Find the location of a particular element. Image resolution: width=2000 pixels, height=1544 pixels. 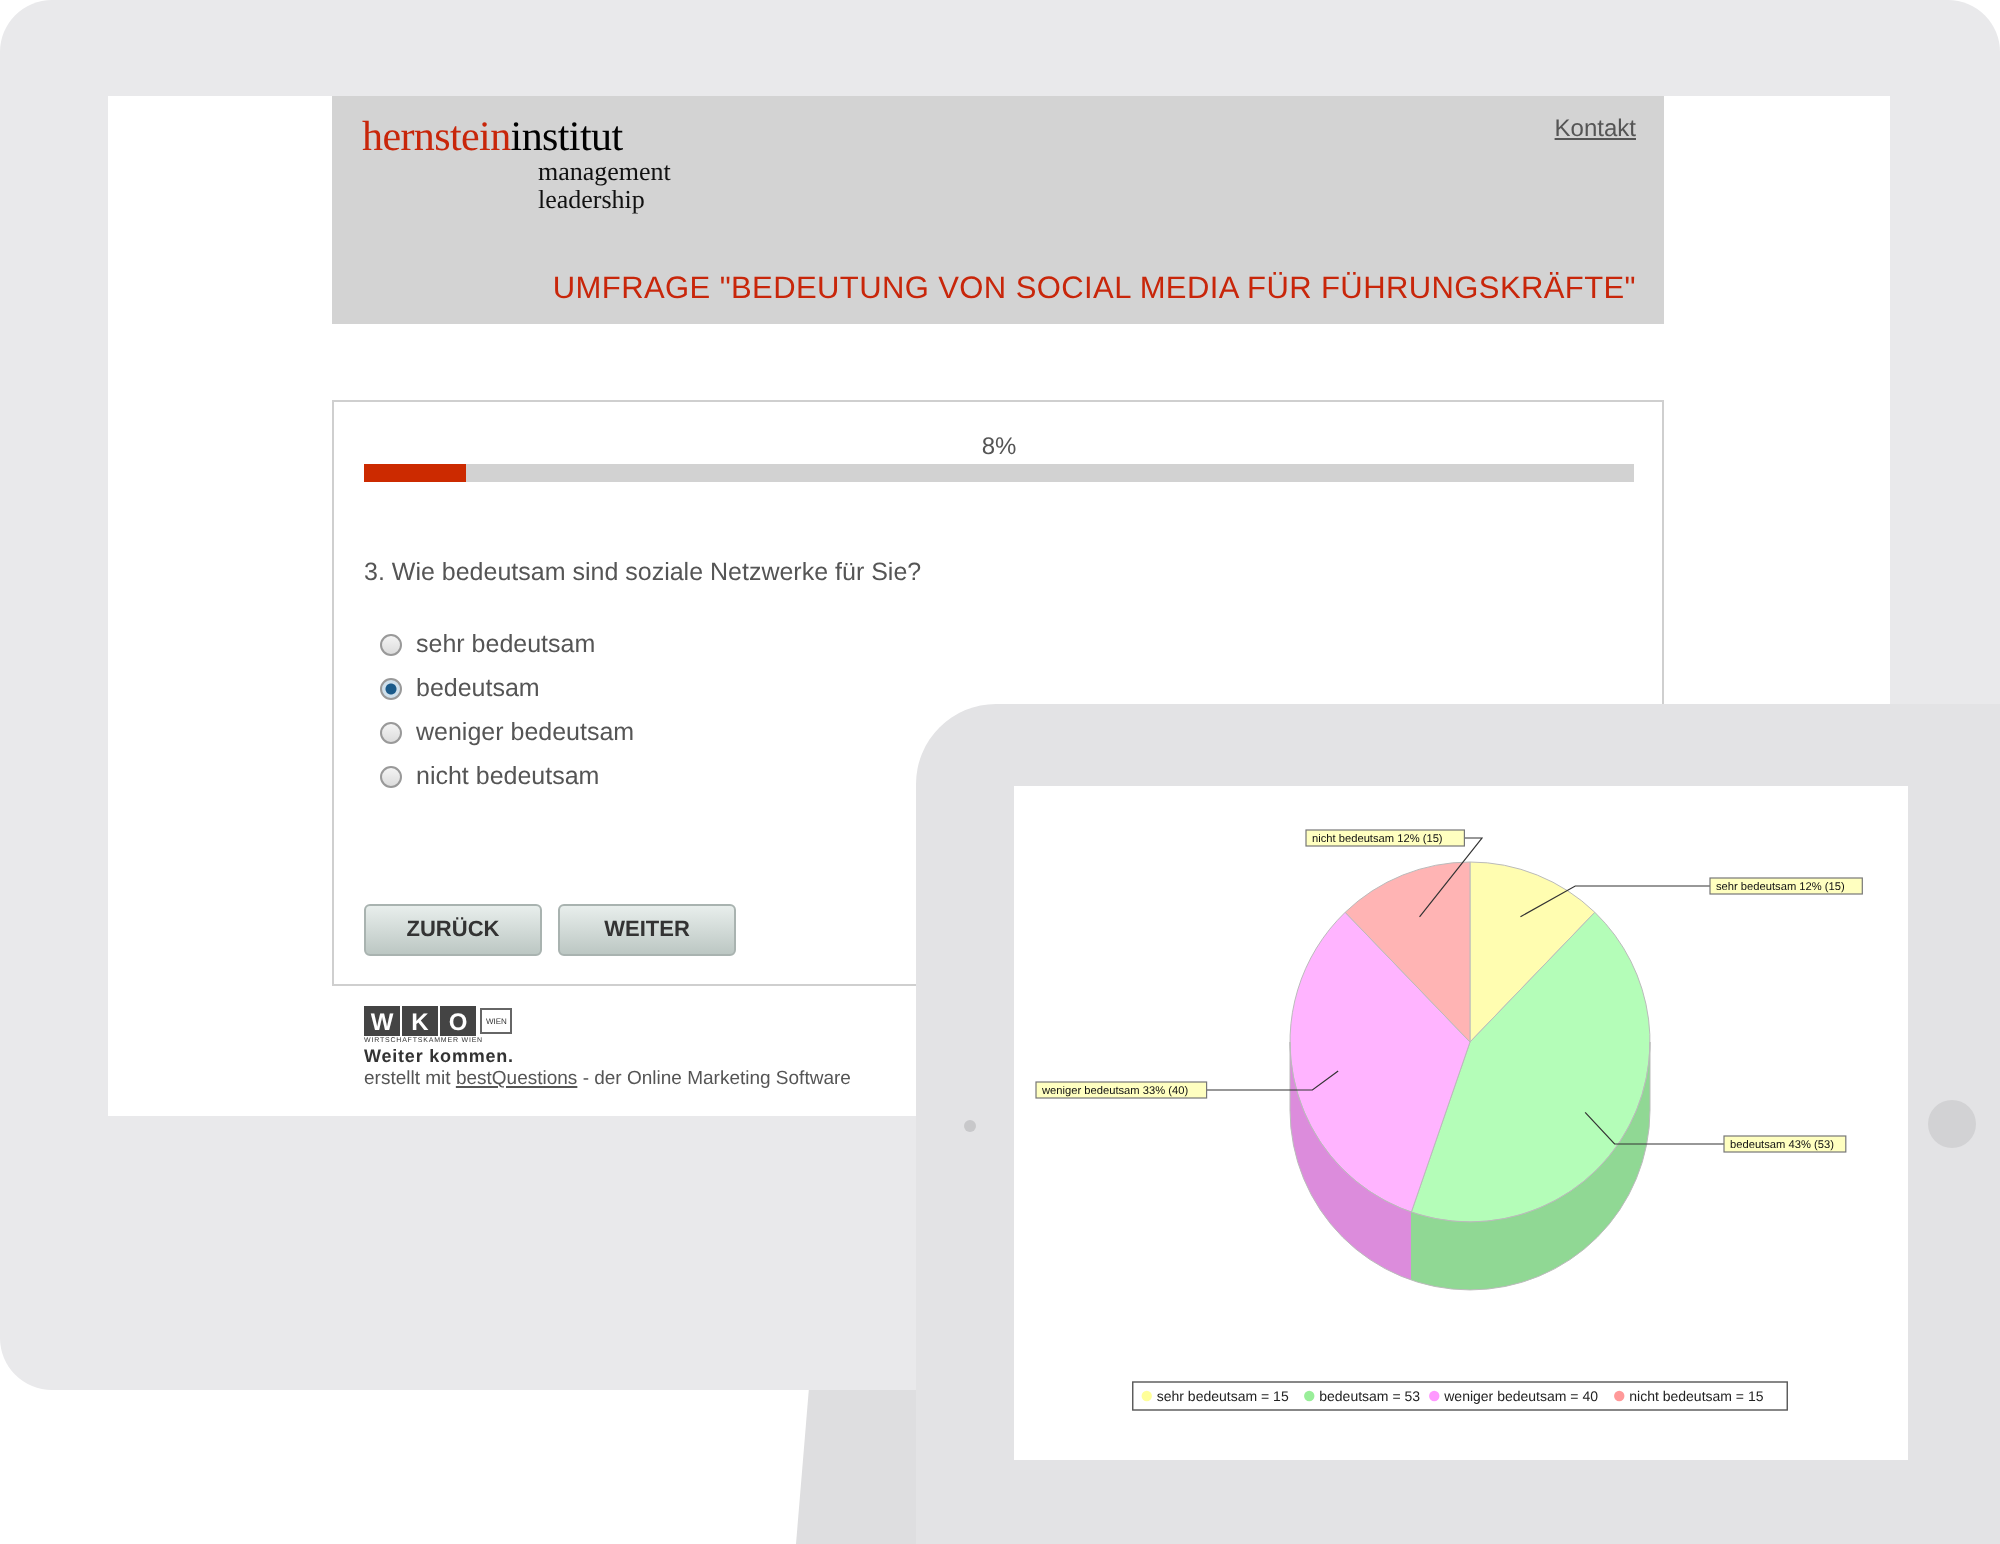

option-label: nicht bedeutsam is located at coordinates (508, 776).